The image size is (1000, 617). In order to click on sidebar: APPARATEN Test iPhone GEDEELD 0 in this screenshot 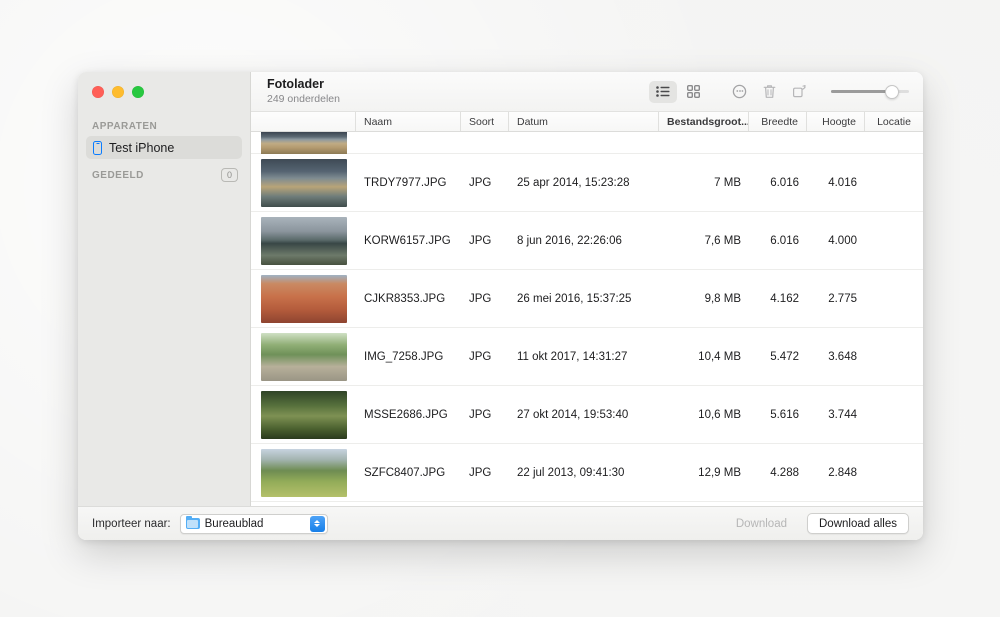, I will do `click(164, 289)`.